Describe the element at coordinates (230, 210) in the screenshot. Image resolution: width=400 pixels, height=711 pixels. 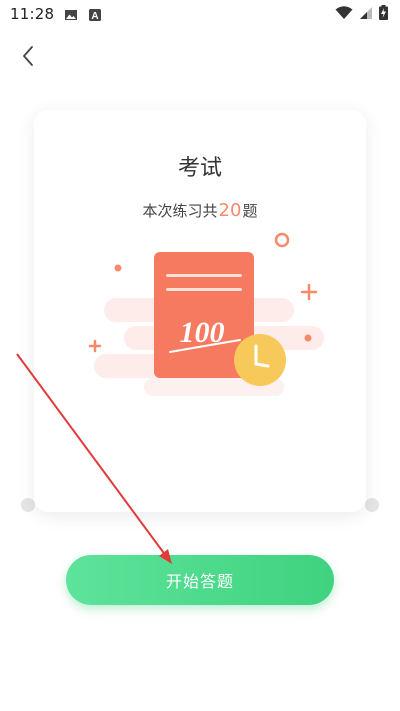
I see `question-count: 20` at that location.